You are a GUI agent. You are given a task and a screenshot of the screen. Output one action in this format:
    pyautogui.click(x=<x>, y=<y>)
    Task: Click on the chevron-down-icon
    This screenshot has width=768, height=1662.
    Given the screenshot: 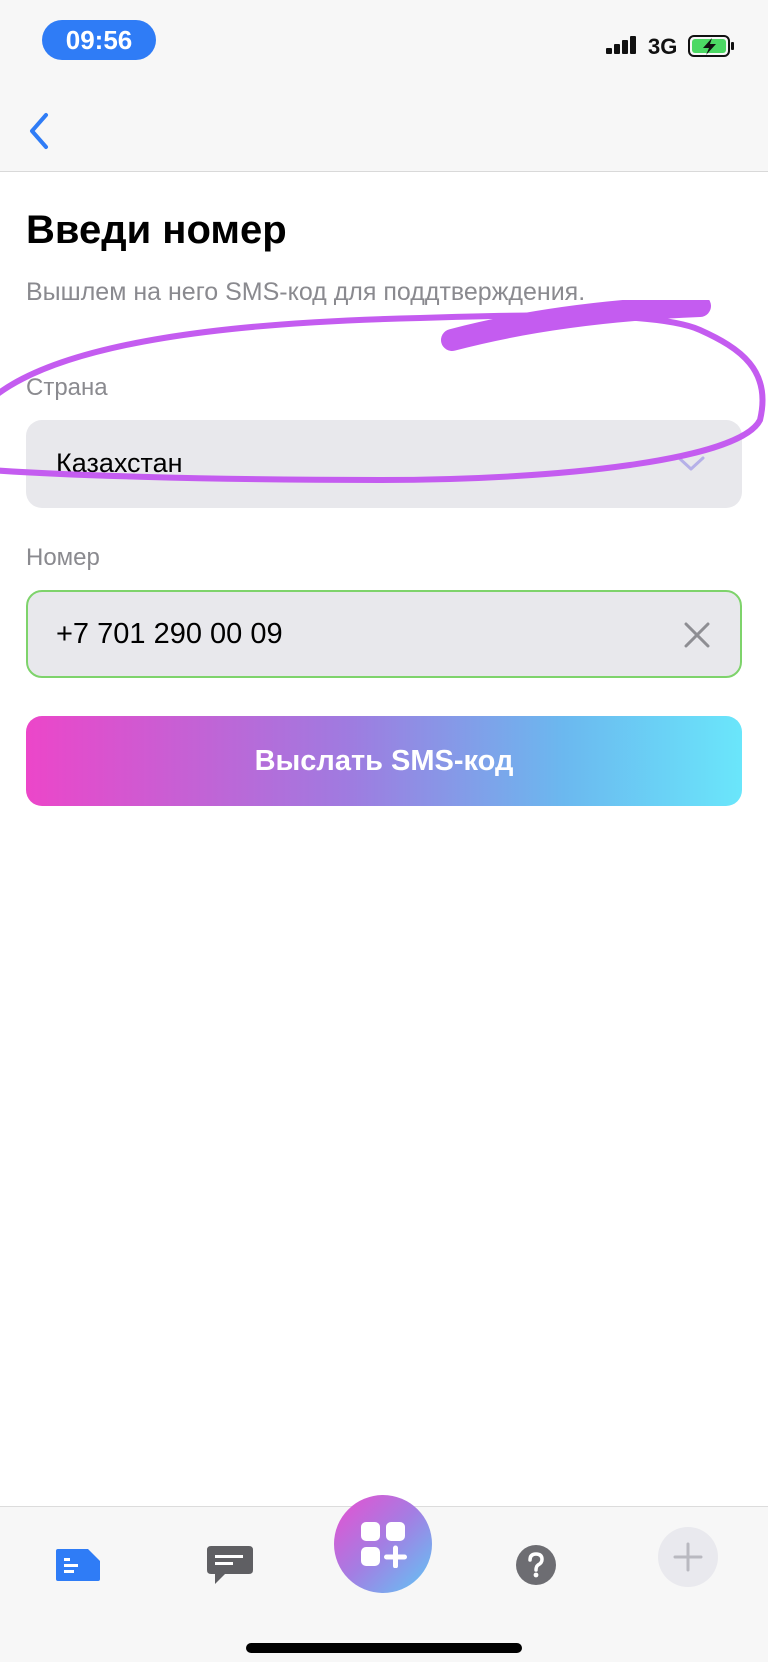 What is the action you would take?
    pyautogui.click(x=691, y=463)
    